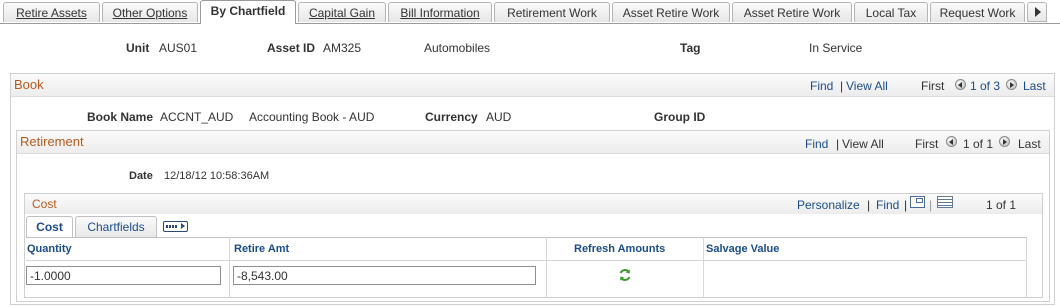 The height and width of the screenshot is (307, 1060). Describe the element at coordinates (945, 202) in the screenshot. I see `download-spreadsheet-icon` at that location.